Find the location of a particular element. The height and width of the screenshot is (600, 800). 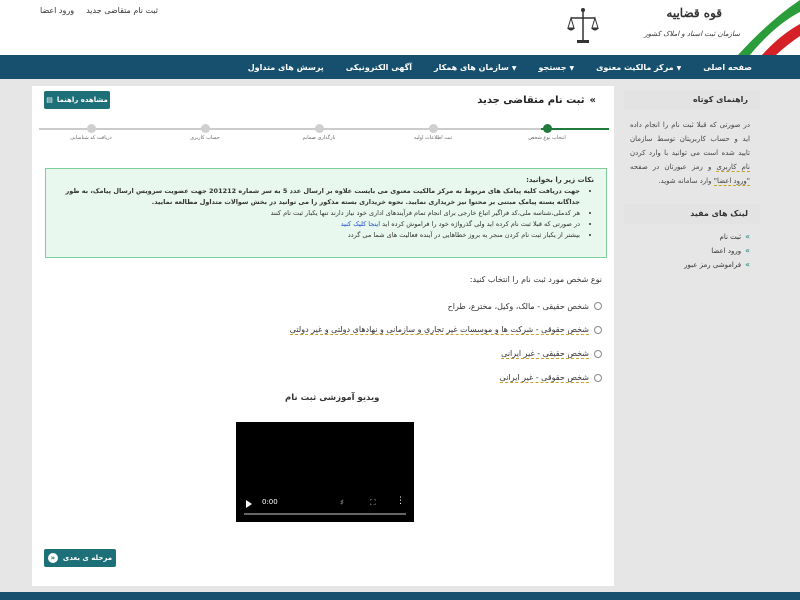

logo: قوه قضاییه سازمان ثبت اسناد و املاک کشور is located at coordinates (670, 27).